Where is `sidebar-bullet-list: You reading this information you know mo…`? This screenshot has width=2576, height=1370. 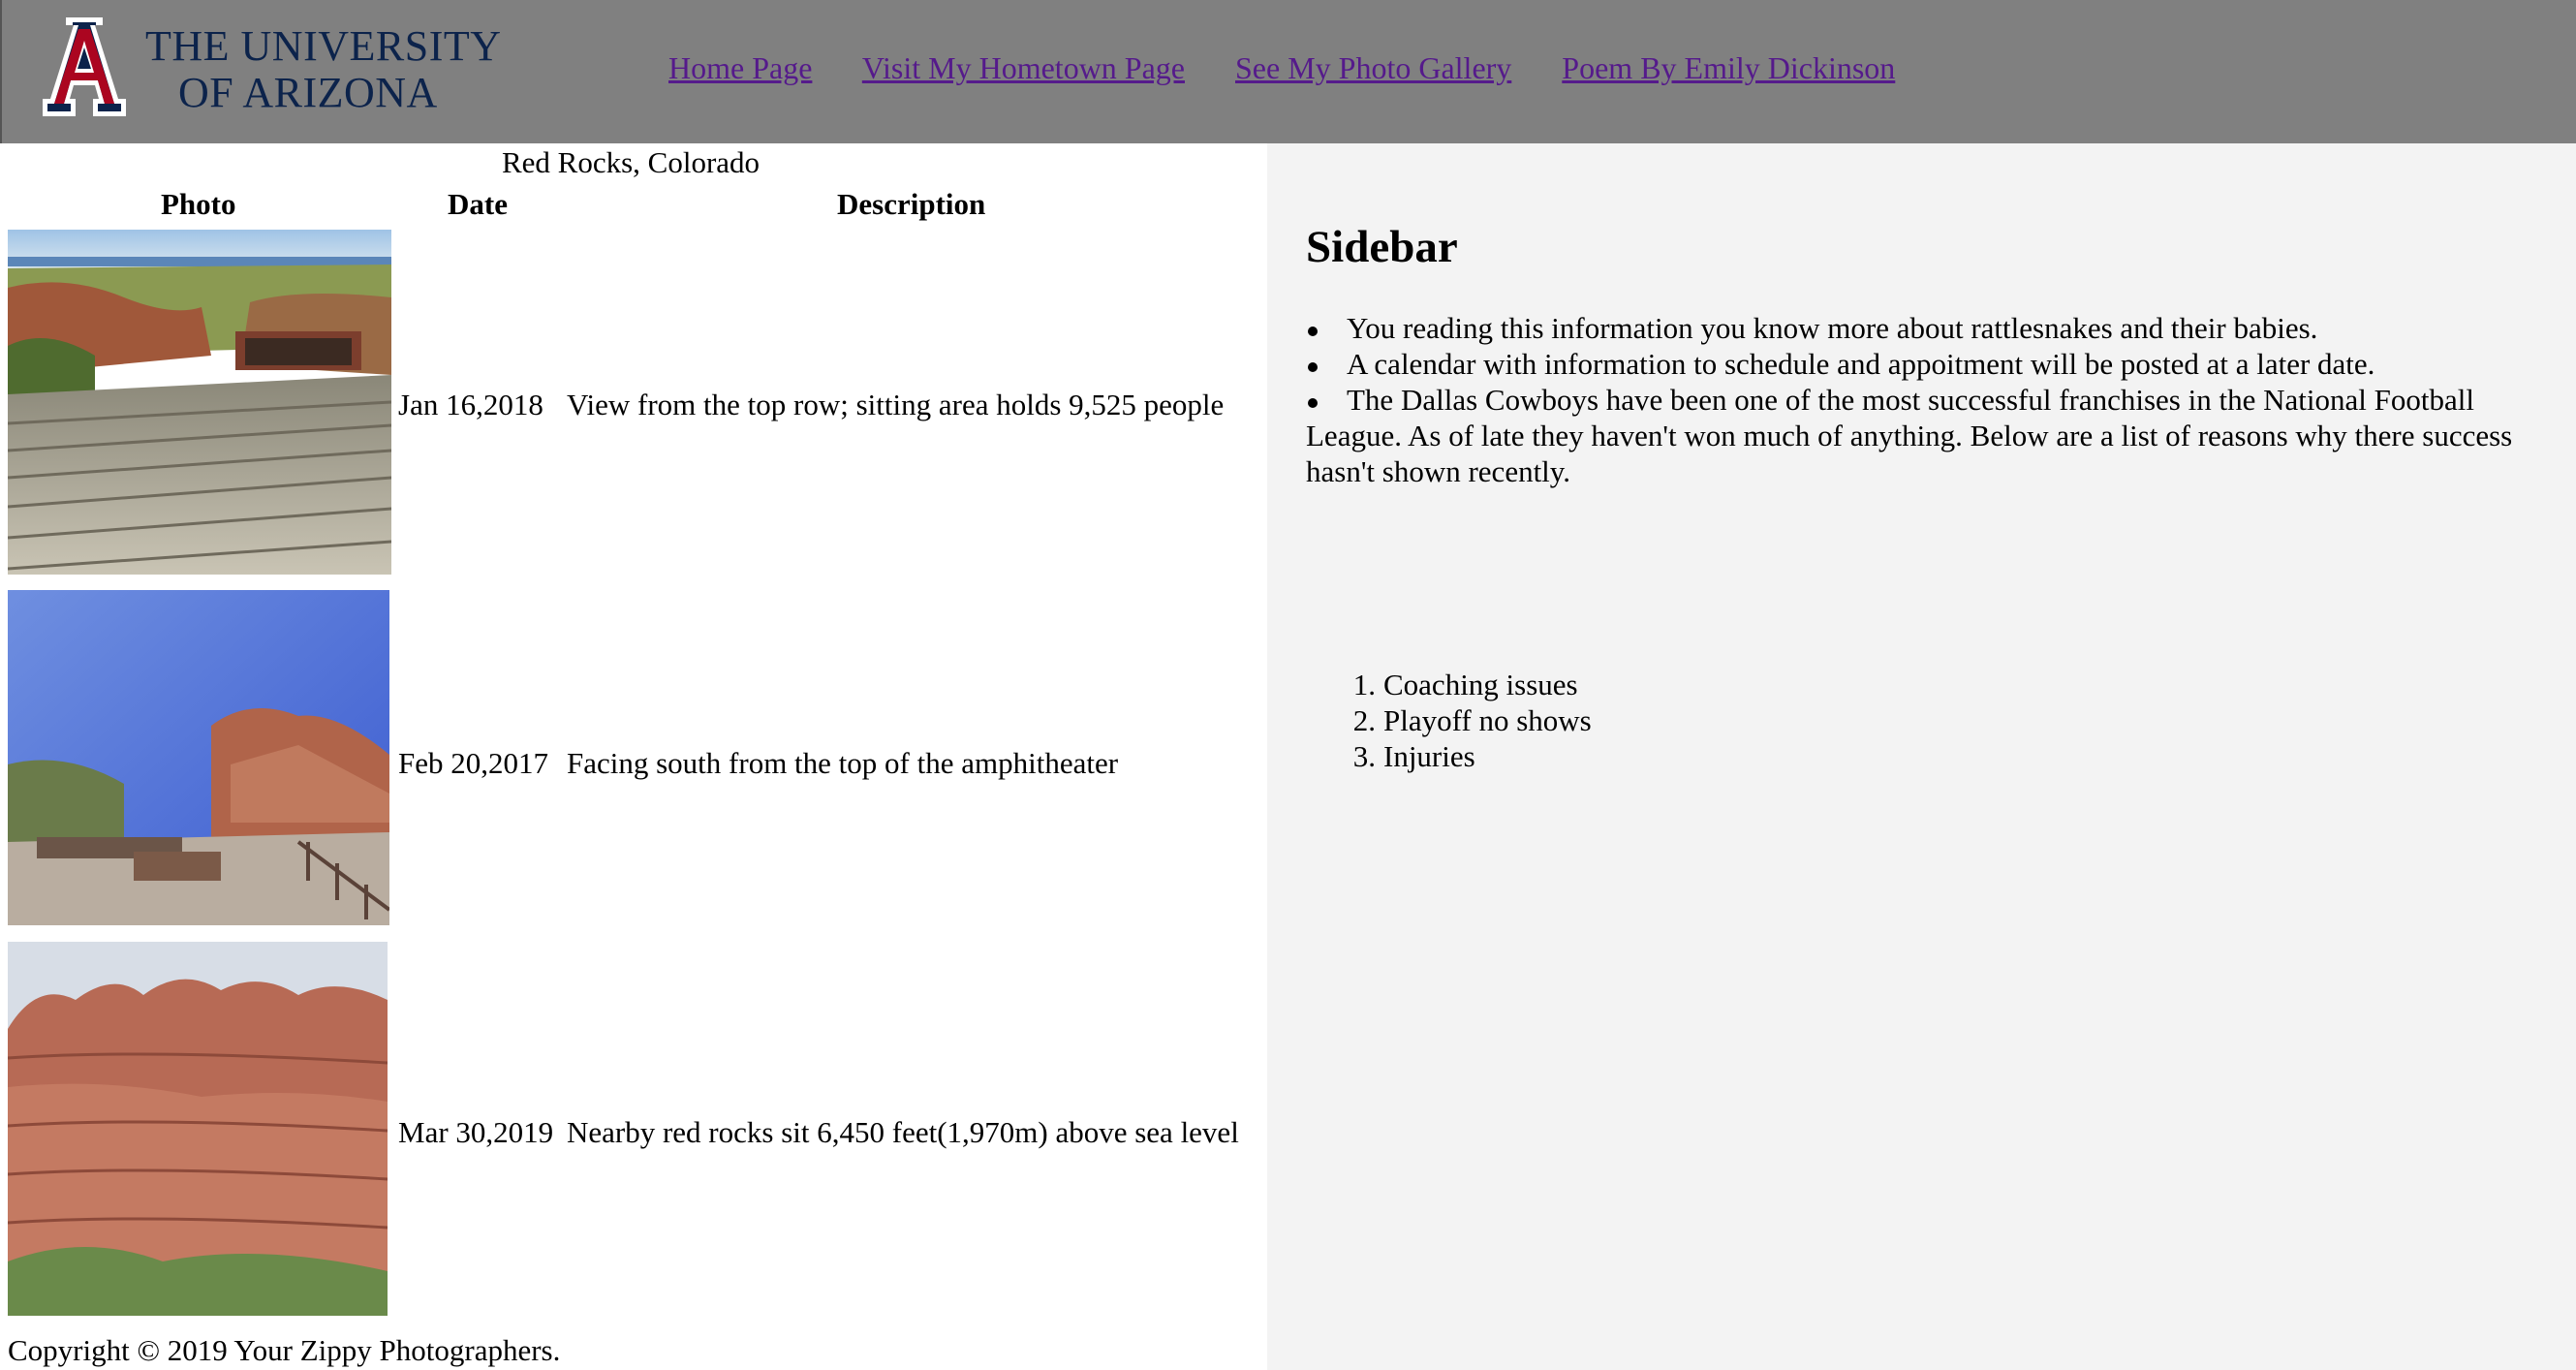
sidebar-bullet-list: You reading this information you know mo… is located at coordinates (1911, 400).